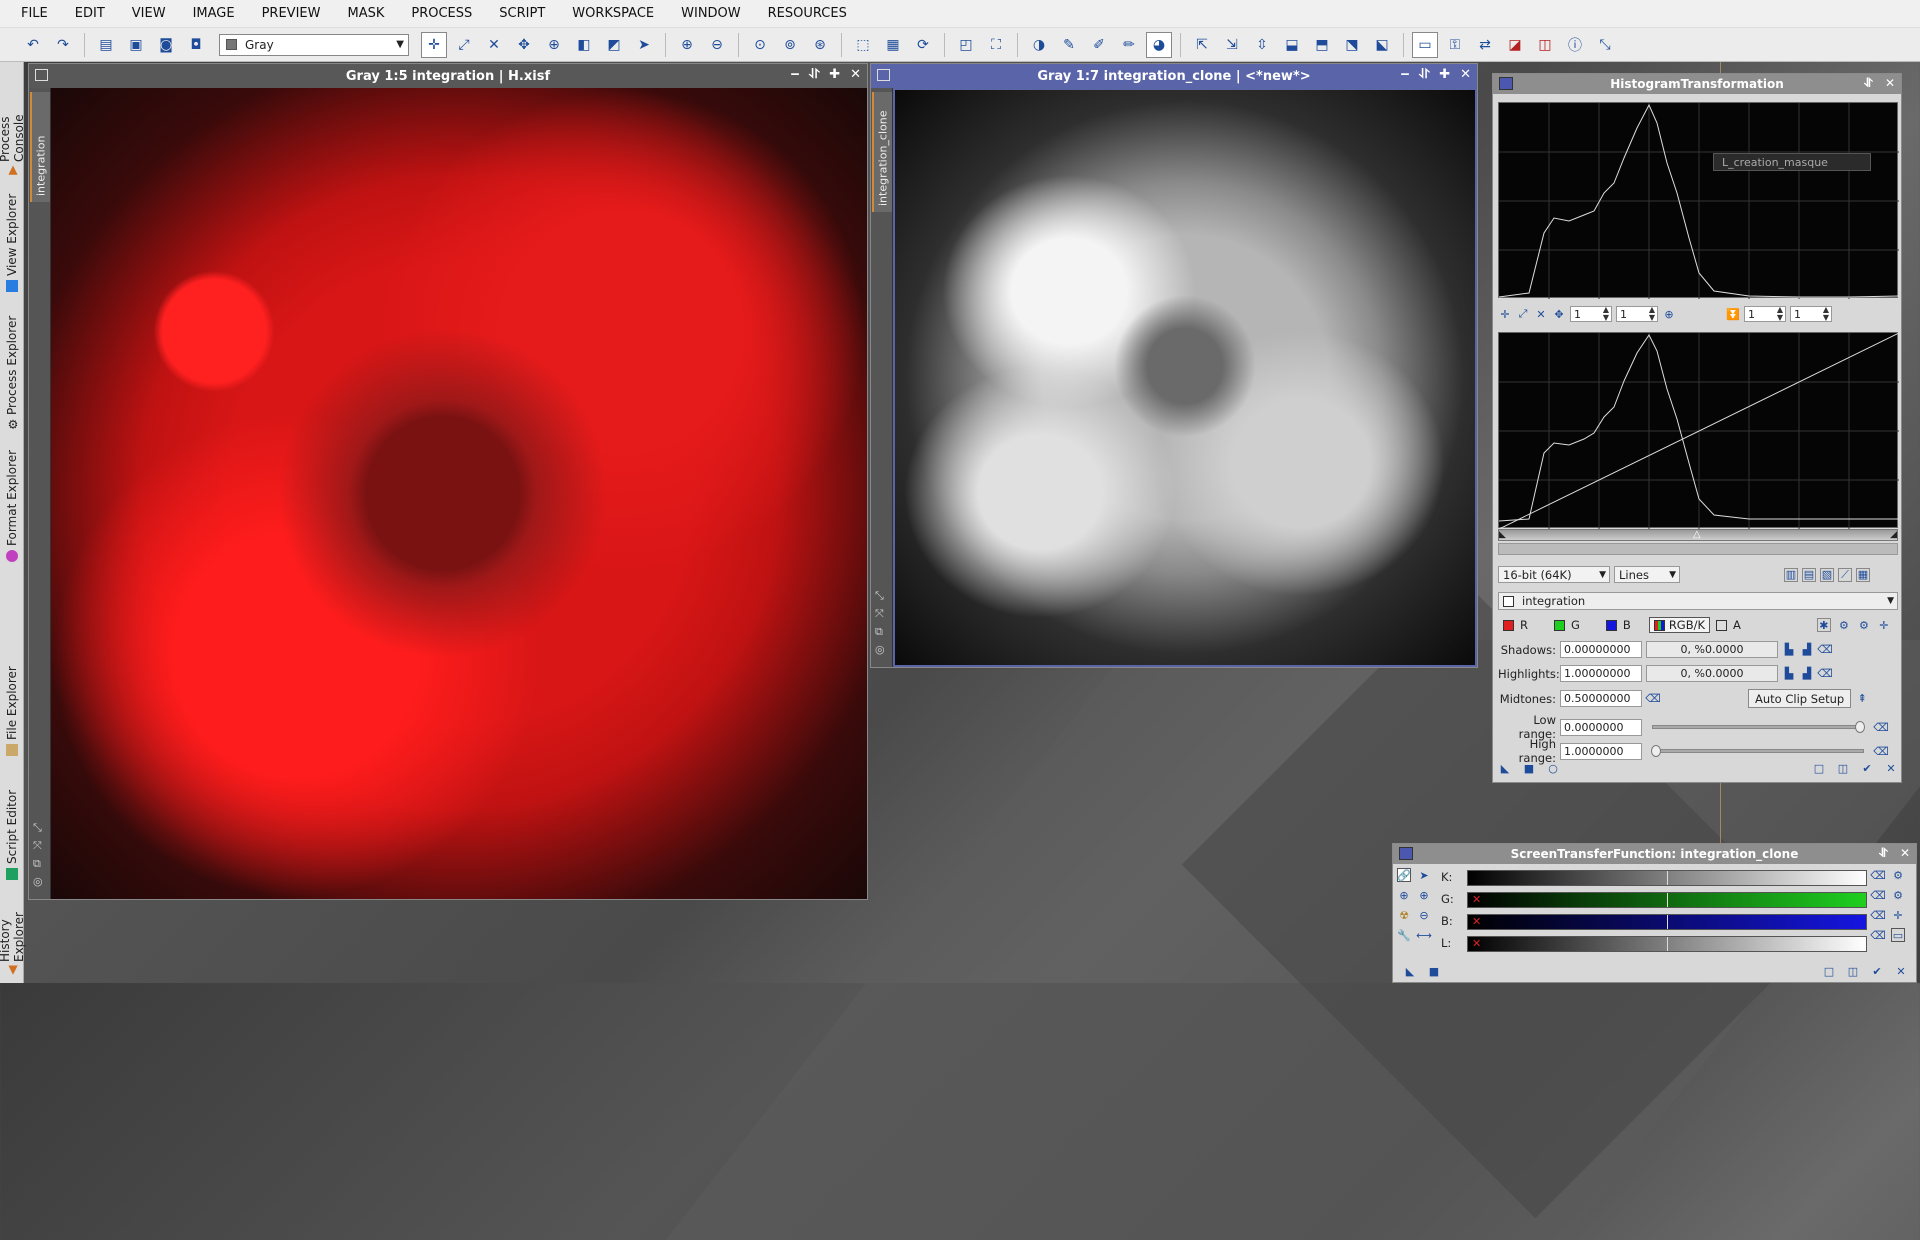 The width and height of the screenshot is (1920, 1240). I want to click on resolution-select: 16-bit (64K) ▼, so click(1554, 574).